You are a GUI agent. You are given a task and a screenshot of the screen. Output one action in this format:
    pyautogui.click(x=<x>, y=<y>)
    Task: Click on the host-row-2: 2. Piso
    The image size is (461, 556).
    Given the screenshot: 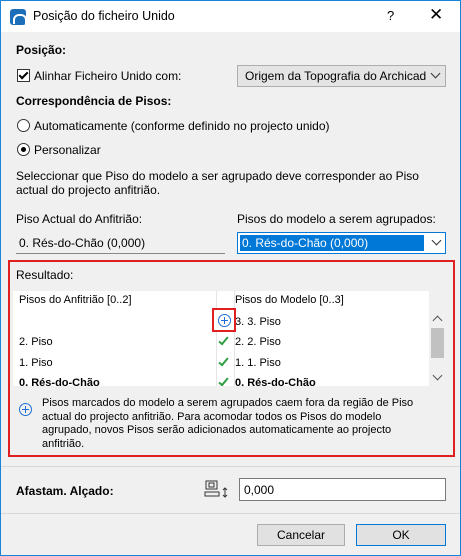 What is the action you would take?
    pyautogui.click(x=36, y=342)
    